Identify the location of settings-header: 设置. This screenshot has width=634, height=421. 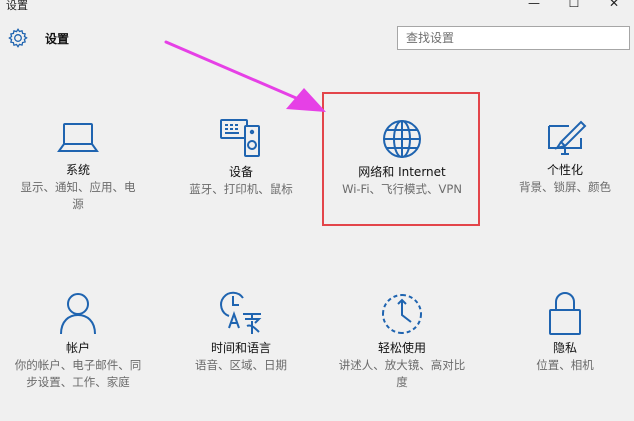
(38, 38).